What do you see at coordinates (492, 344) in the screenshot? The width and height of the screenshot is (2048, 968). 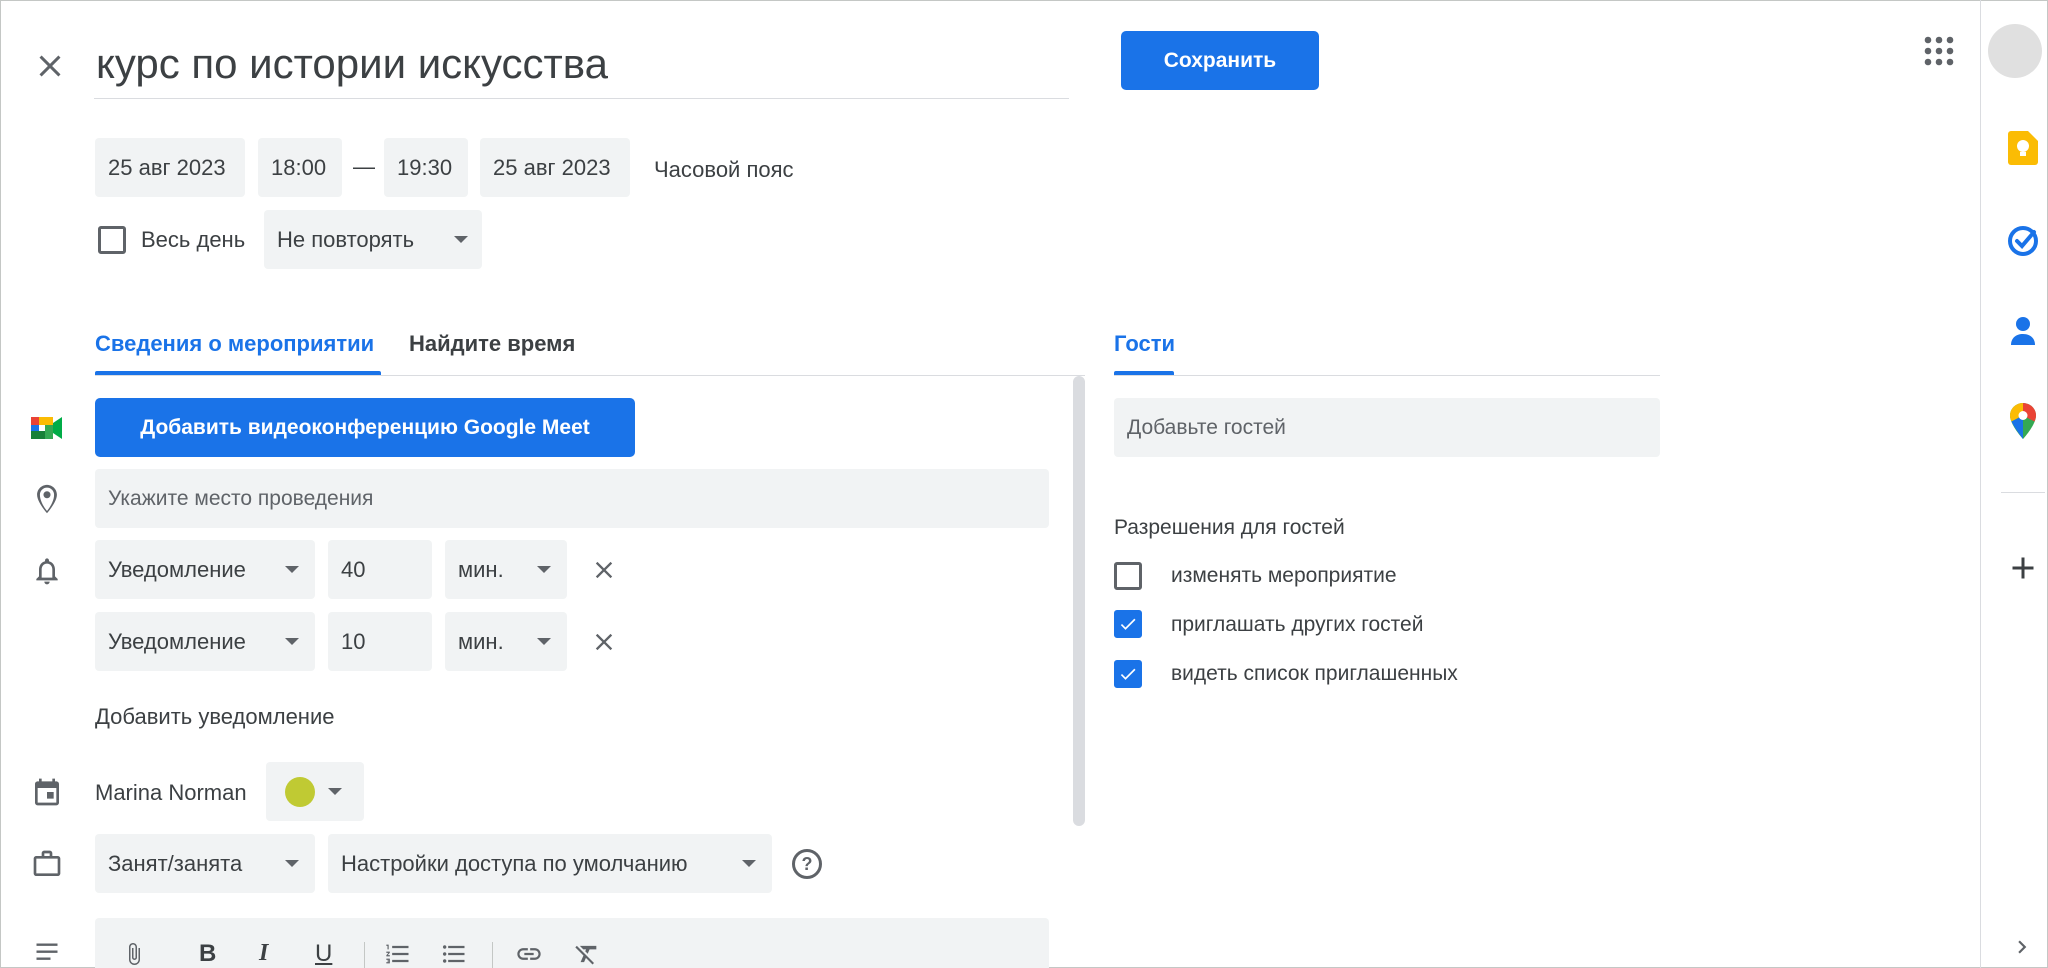 I see `tab-find-time: Найдите время` at bounding box center [492, 344].